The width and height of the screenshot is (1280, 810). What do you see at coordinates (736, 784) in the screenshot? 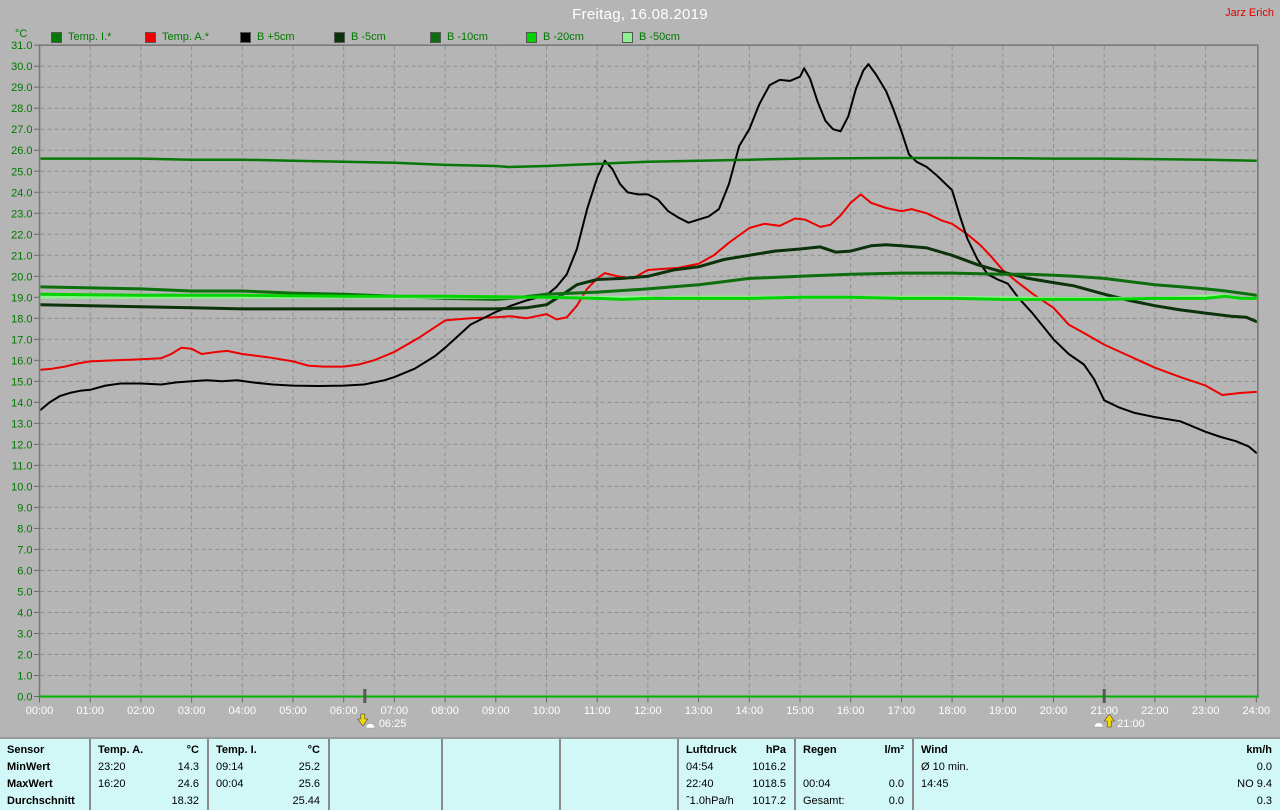
I see `stats-value-row: 22:40 1018.5` at bounding box center [736, 784].